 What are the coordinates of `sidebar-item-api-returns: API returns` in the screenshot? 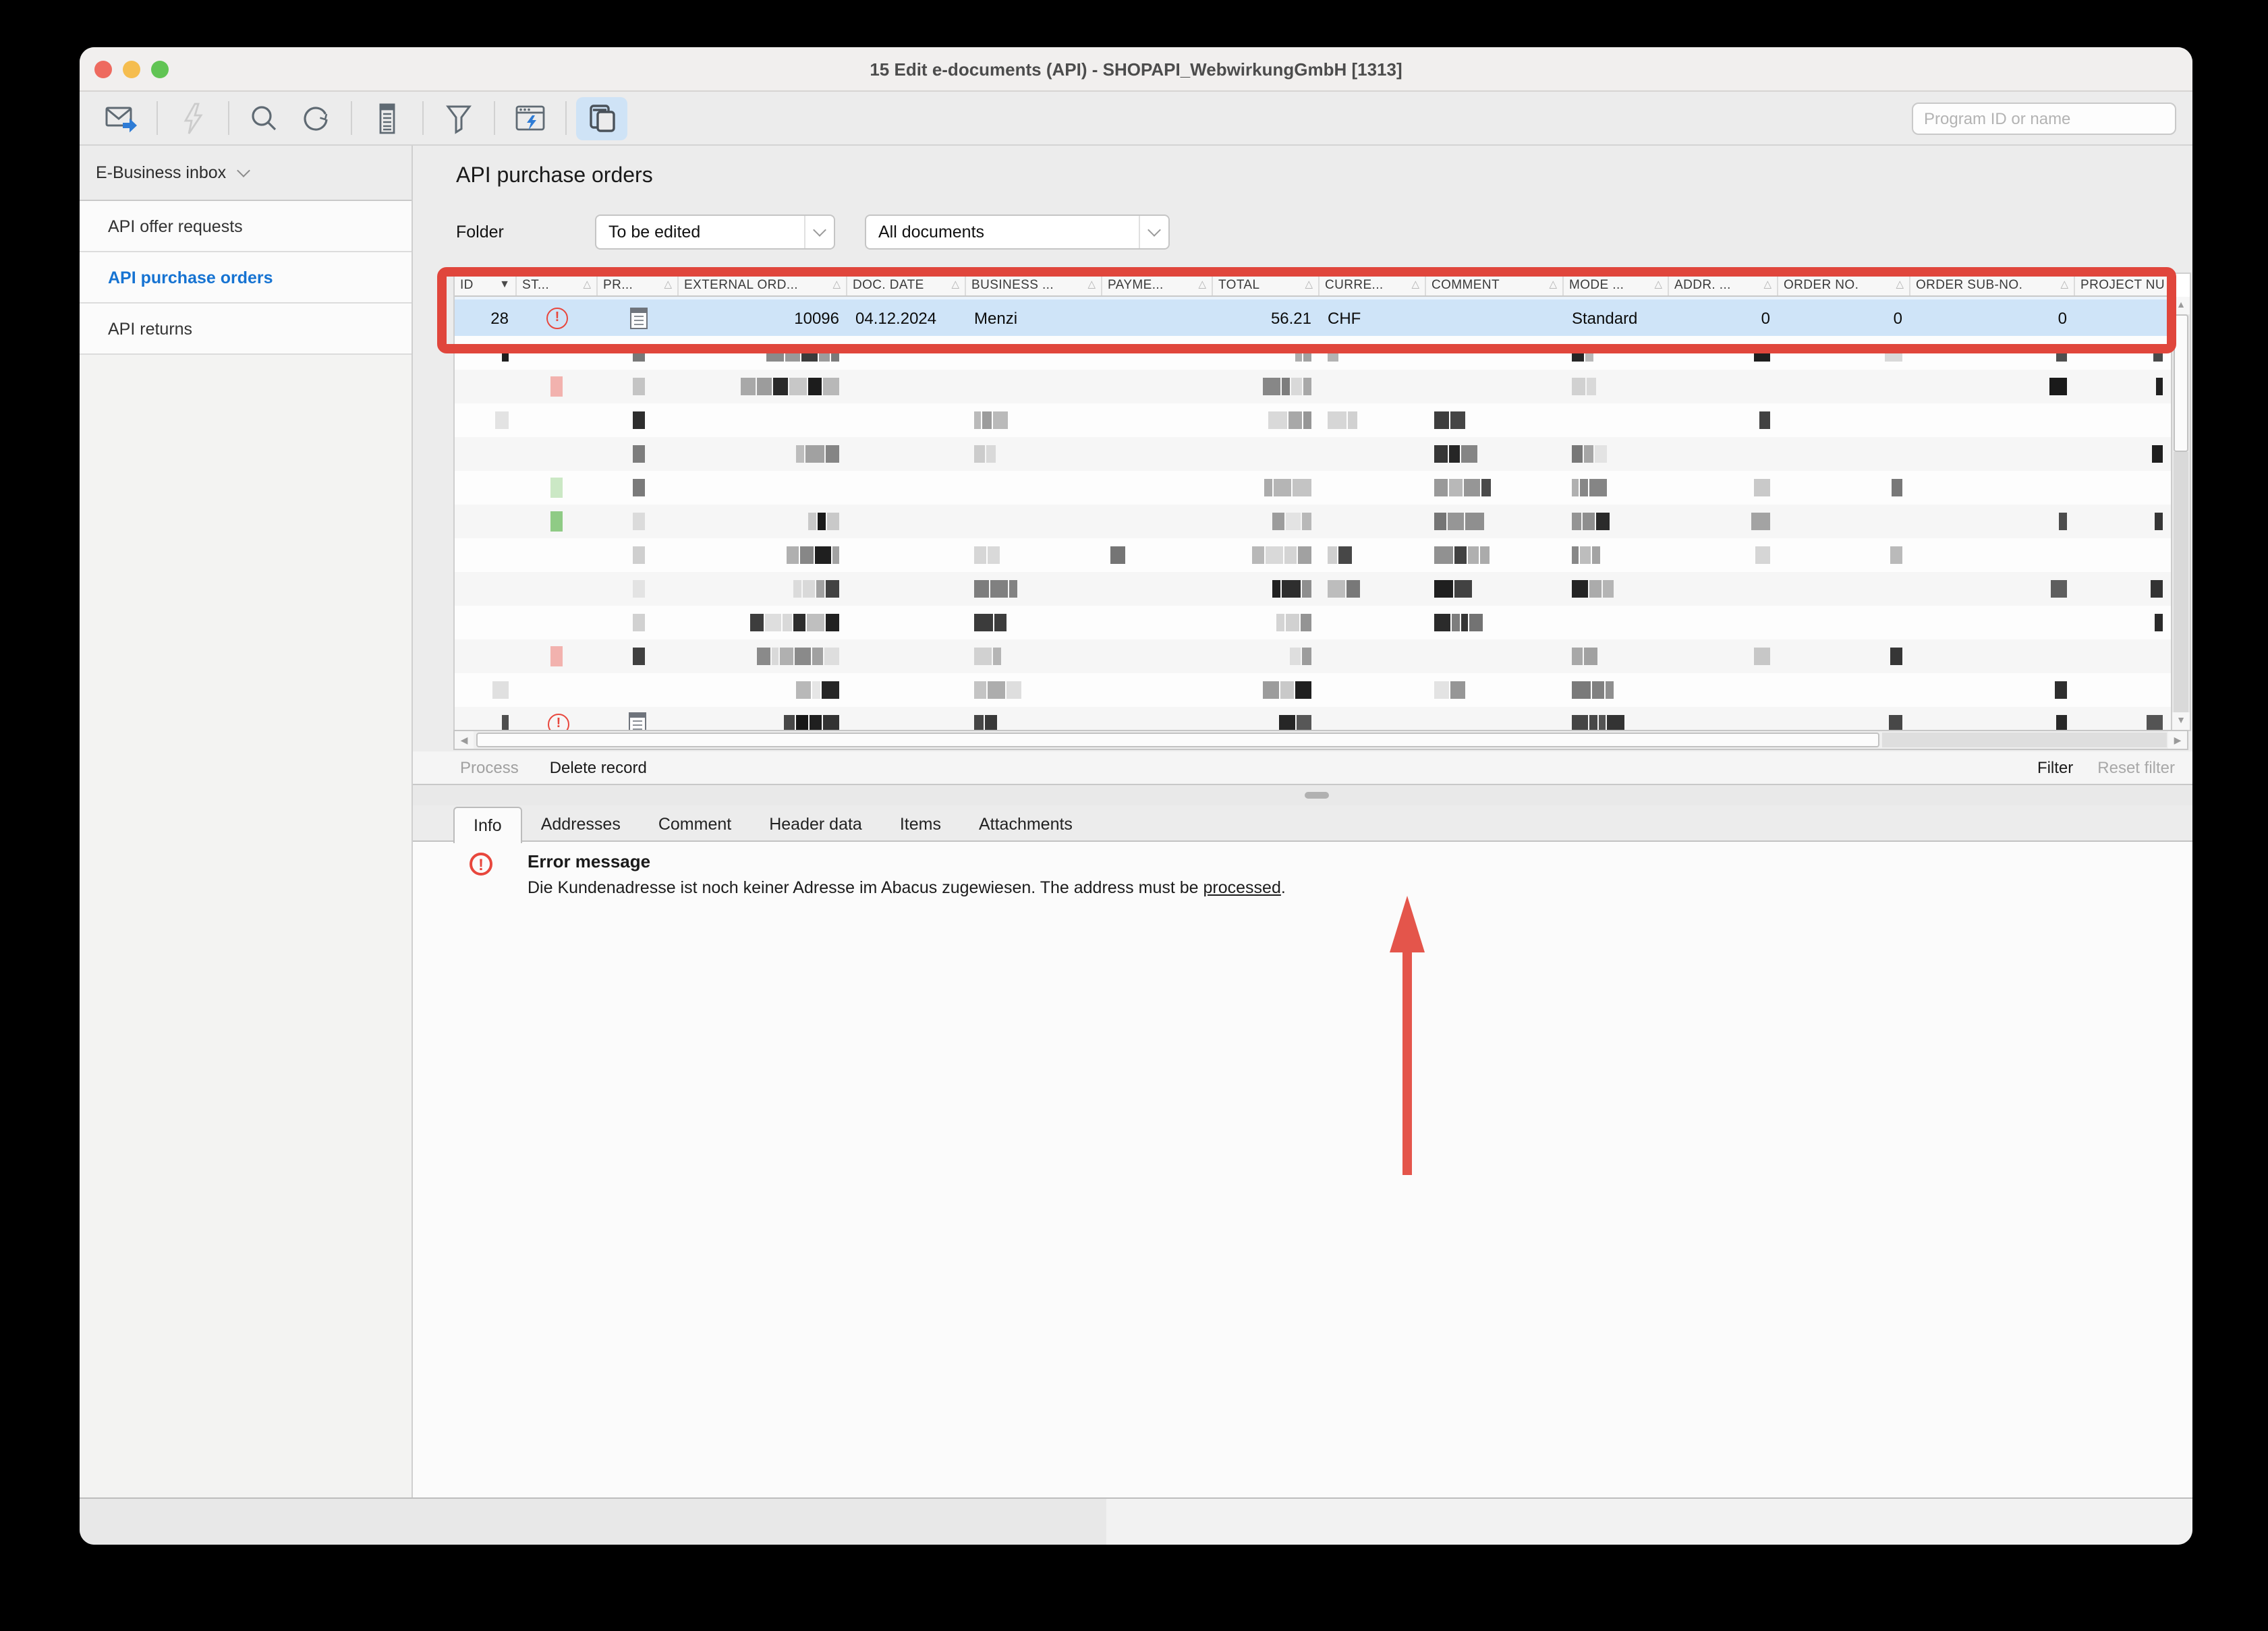 It's located at (246, 329).